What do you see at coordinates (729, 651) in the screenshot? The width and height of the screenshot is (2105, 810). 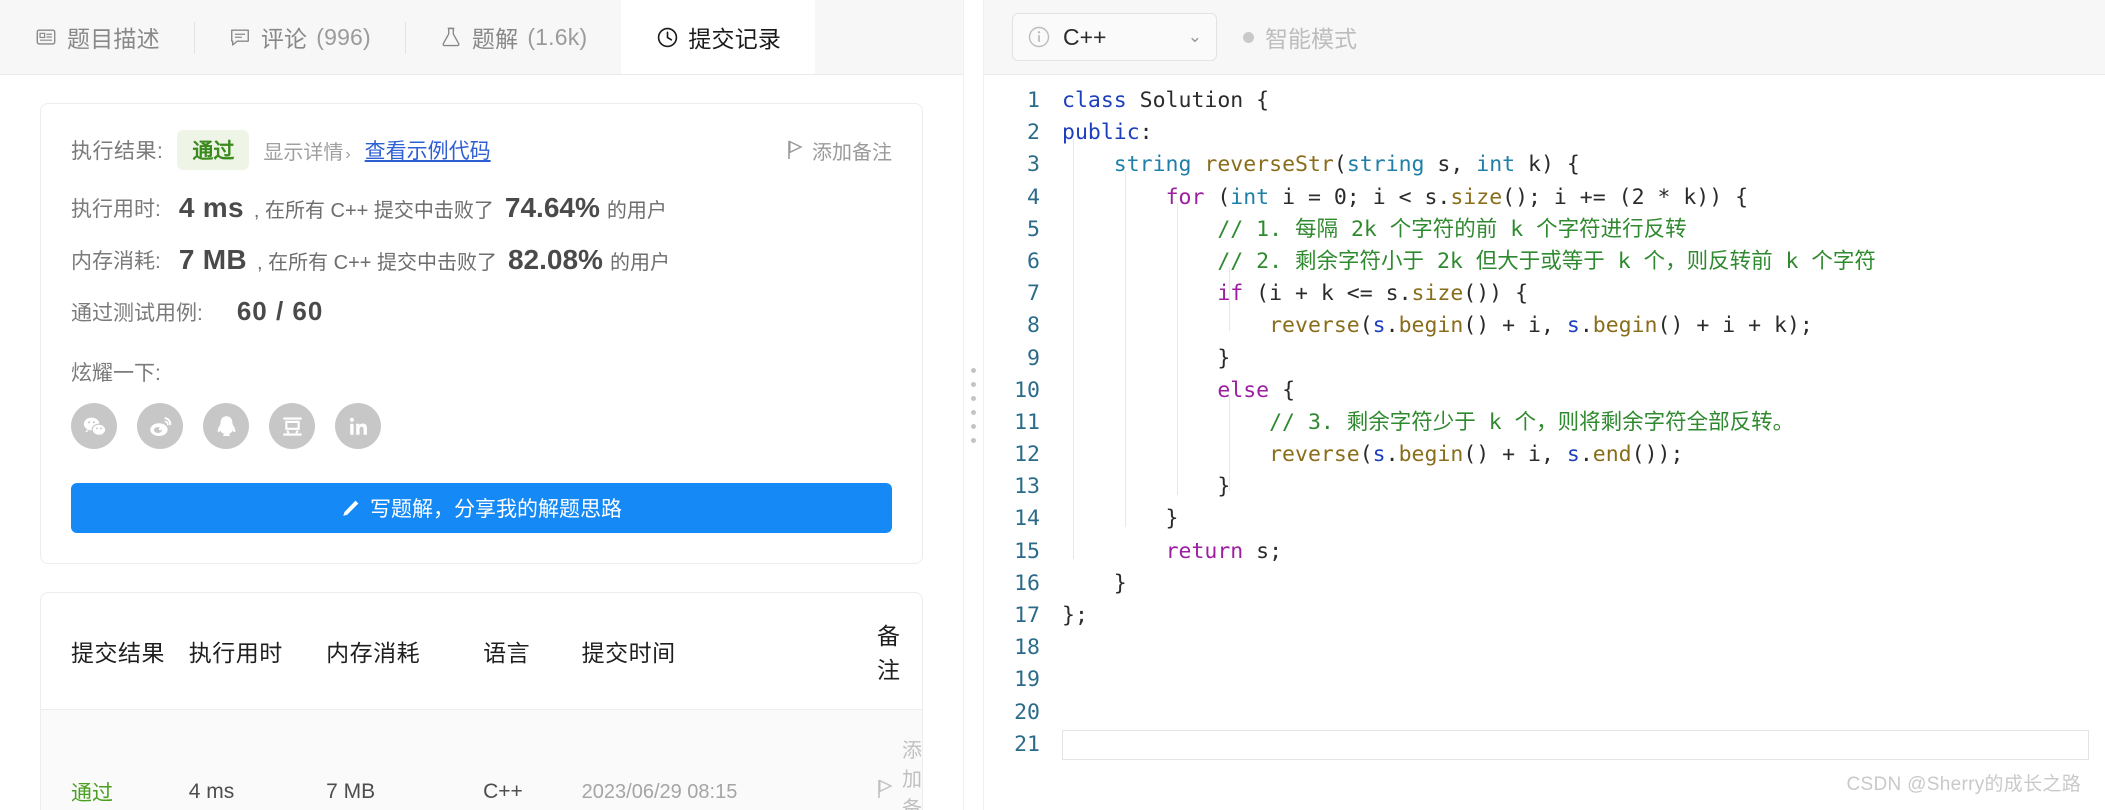 I see `table-header-cell: 提交时间` at bounding box center [729, 651].